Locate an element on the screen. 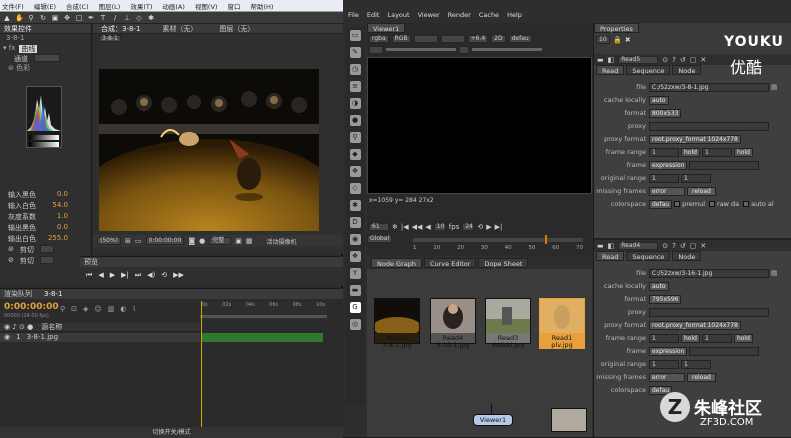 The width and height of the screenshot is (791, 438). ae-menu-comp: 合成(C) is located at coordinates (77, 6).